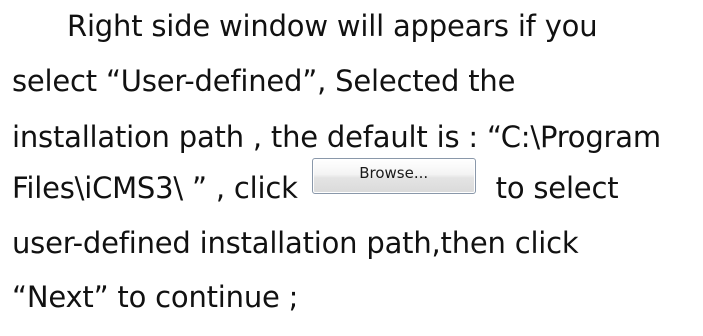 Image resolution: width=703 pixels, height=336 pixels. Describe the element at coordinates (332, 26) in the screenshot. I see `instruction-line-1: Right side window will appears if you` at that location.